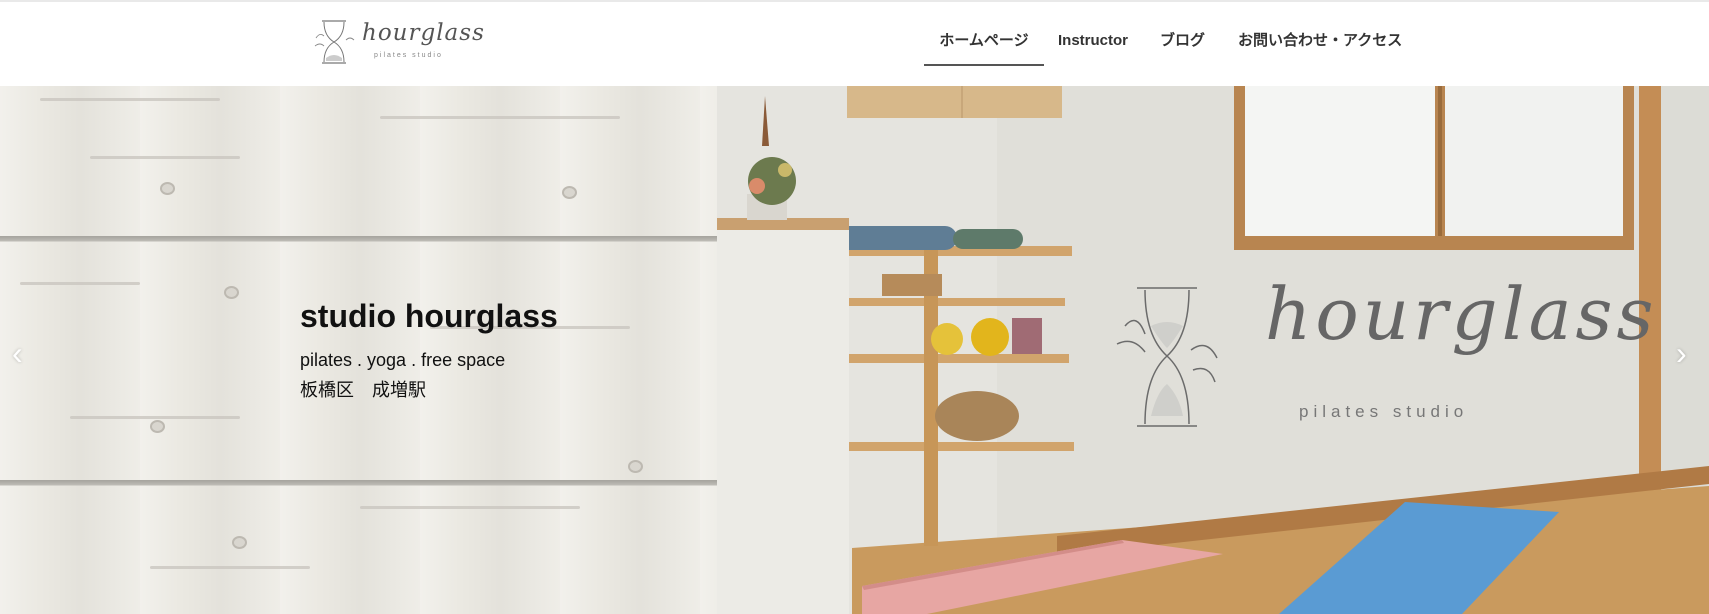  Describe the element at coordinates (17, 353) in the screenshot. I see `chevron-left-icon: ‹` at that location.